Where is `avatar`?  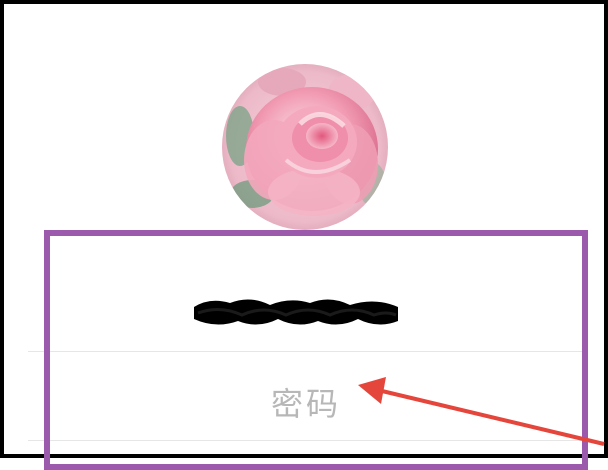 avatar is located at coordinates (305, 147).